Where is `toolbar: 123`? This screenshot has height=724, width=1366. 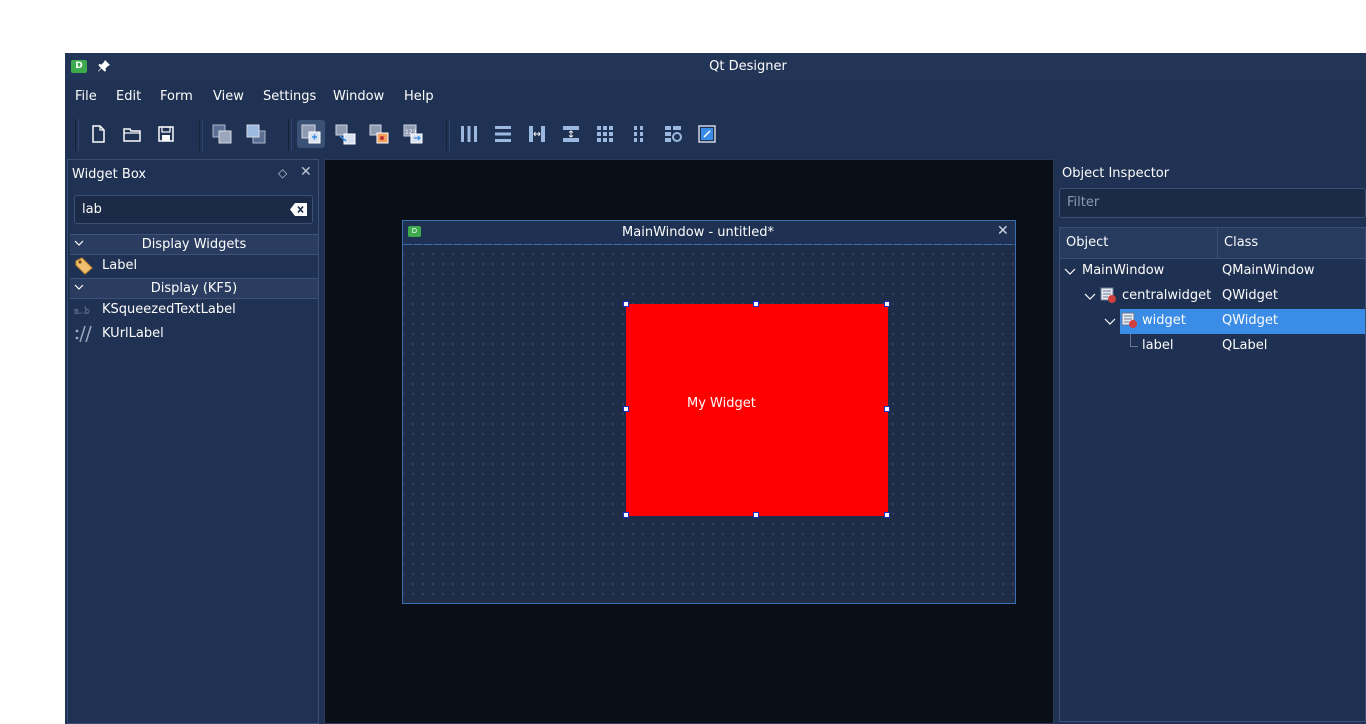 toolbar: 123 is located at coordinates (715, 134).